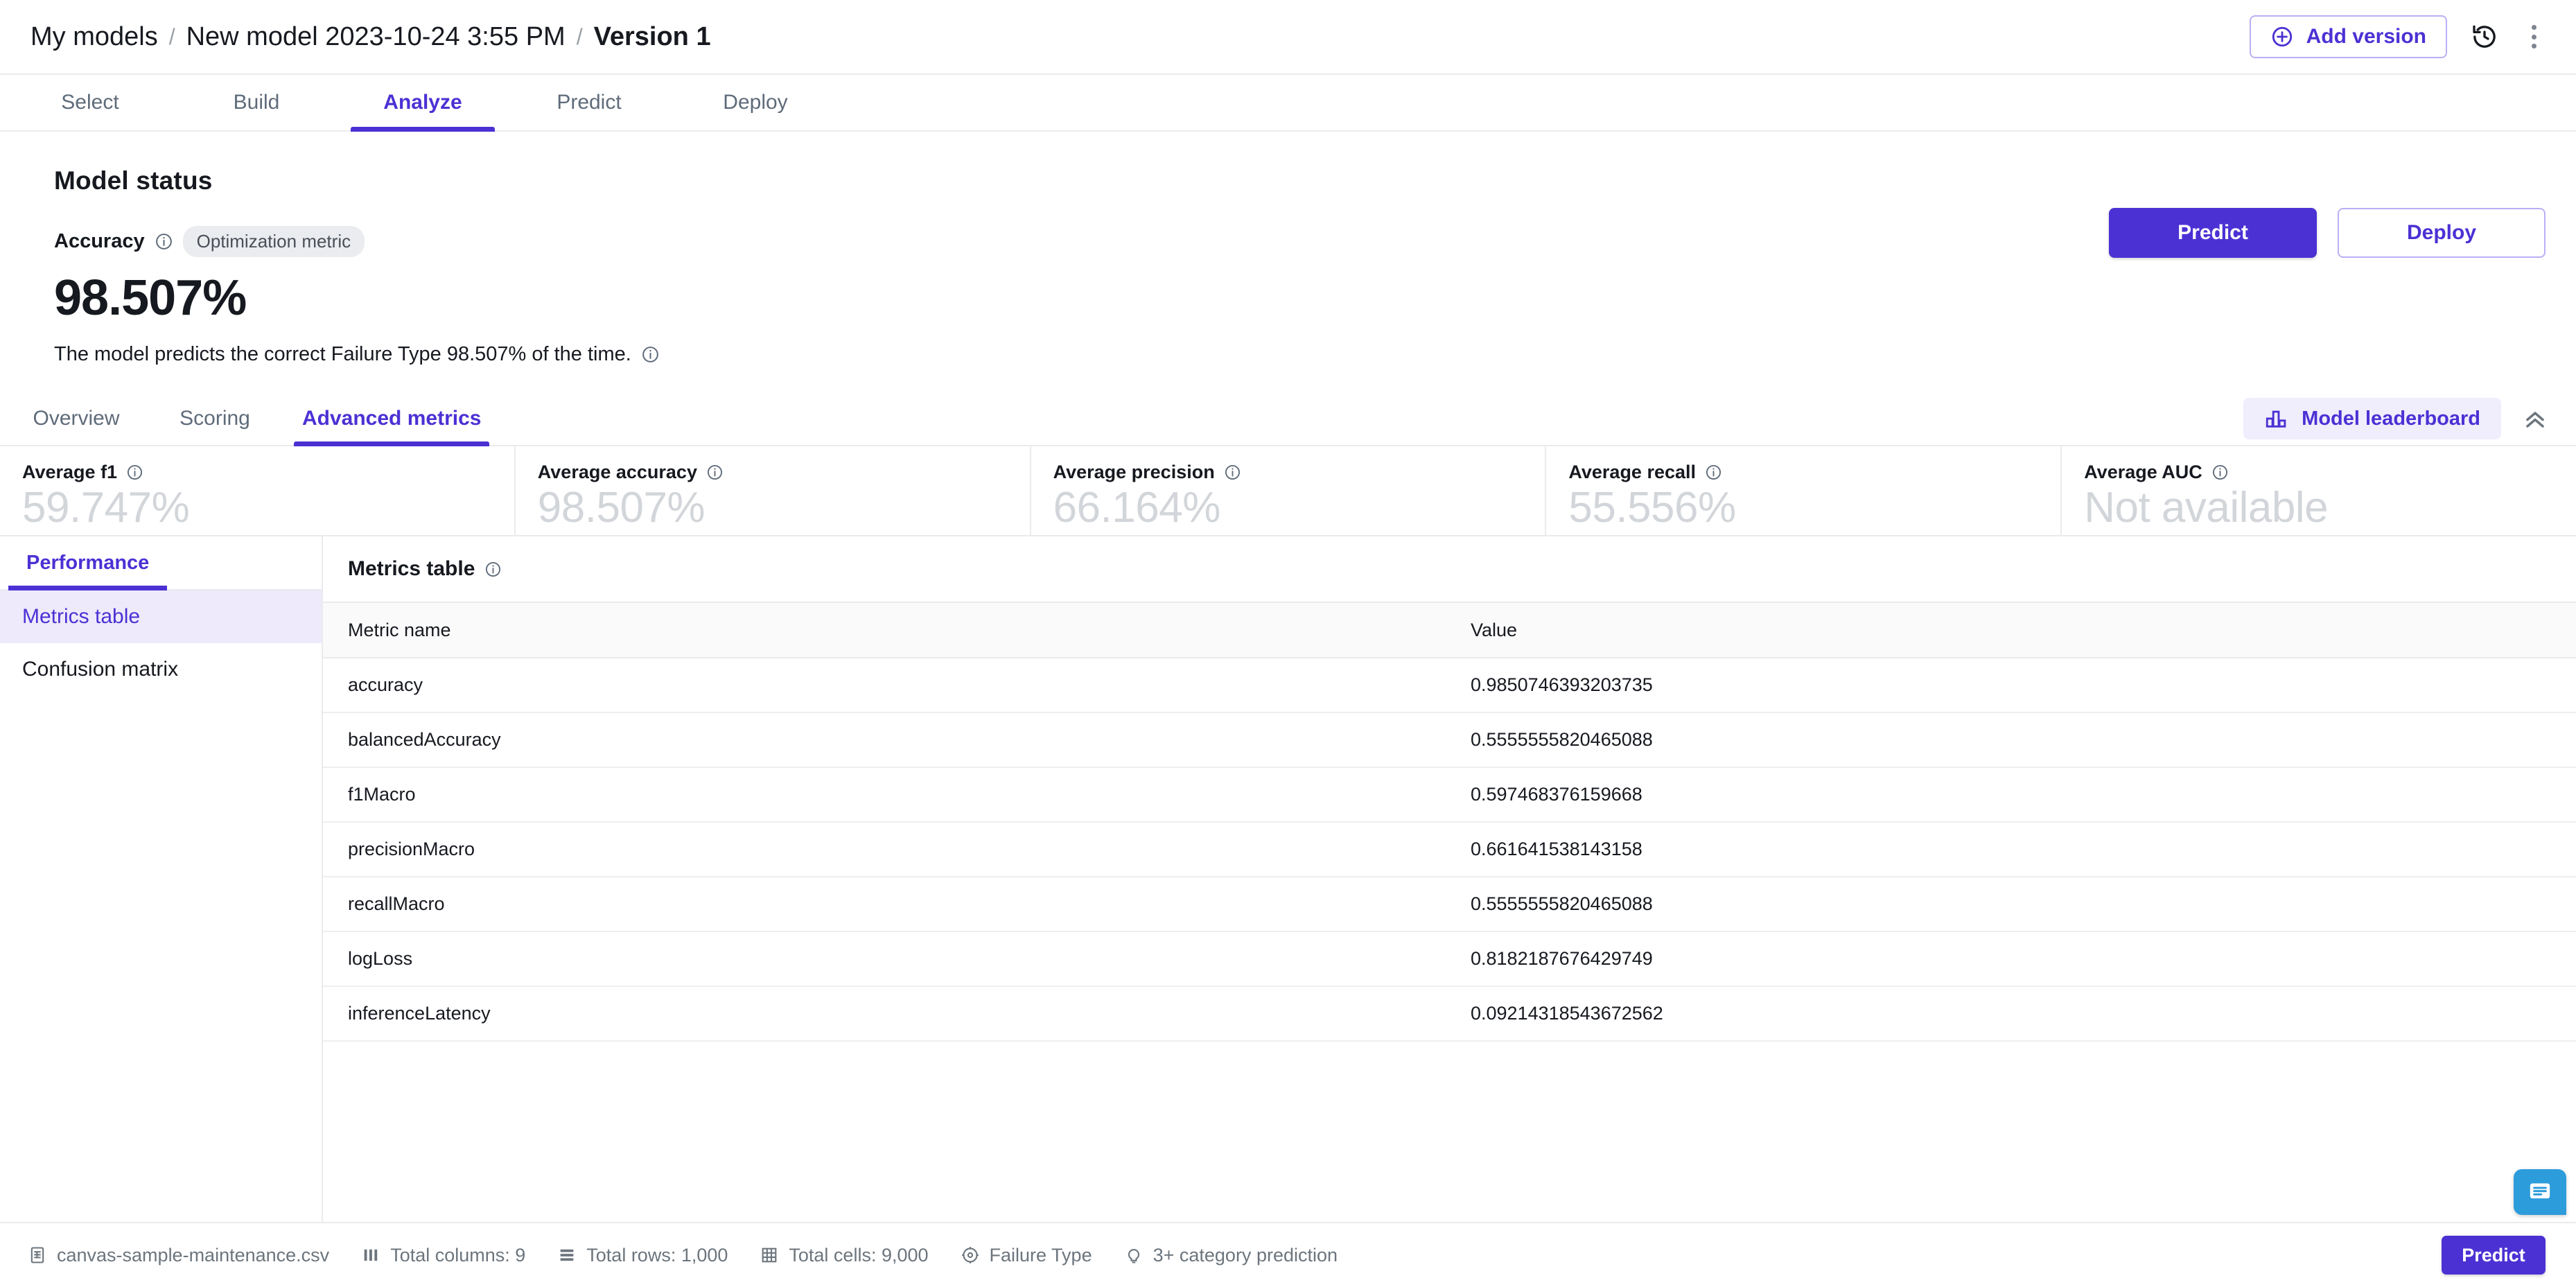 Image resolution: width=2576 pixels, height=1287 pixels. Describe the element at coordinates (90, 102) in the screenshot. I see `tab-select: Select` at that location.